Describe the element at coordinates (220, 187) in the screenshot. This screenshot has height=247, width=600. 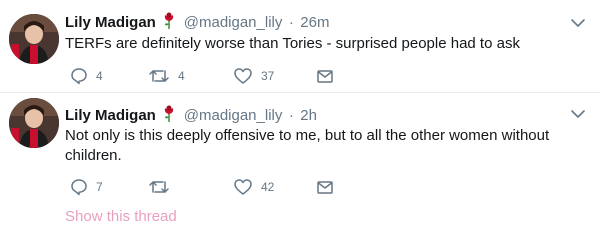
I see `tweet-actions: 7 42` at that location.